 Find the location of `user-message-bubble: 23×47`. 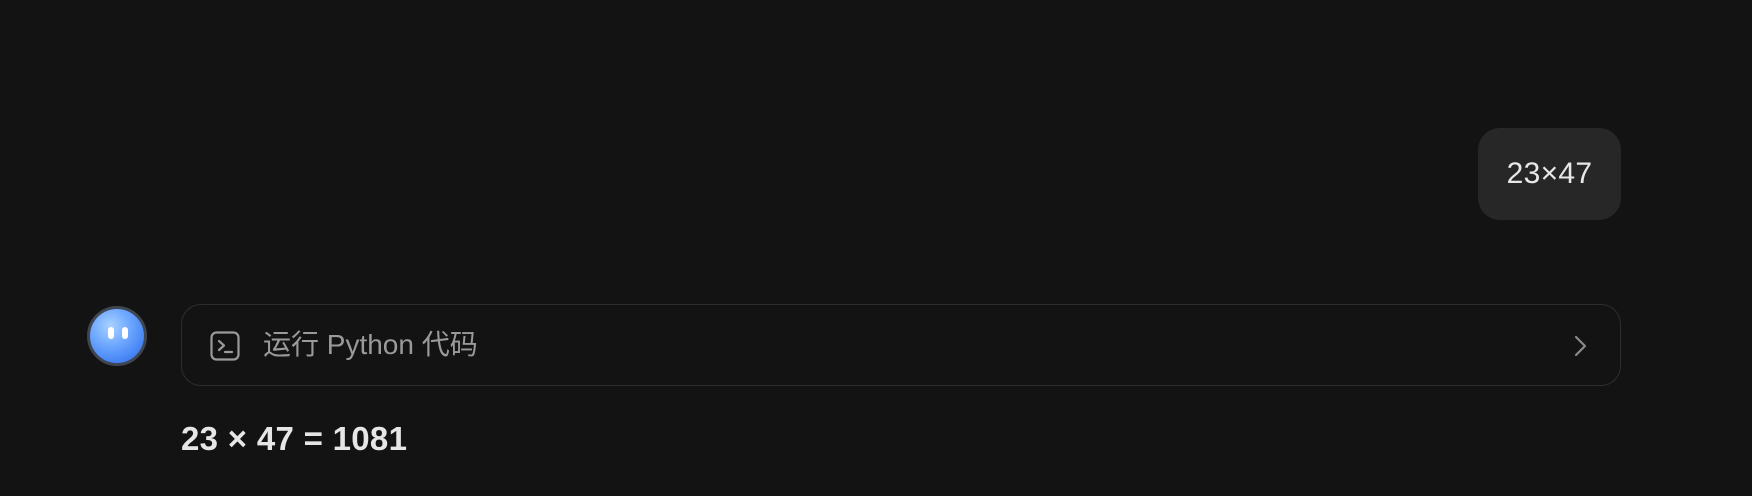

user-message-bubble: 23×47 is located at coordinates (1549, 174).